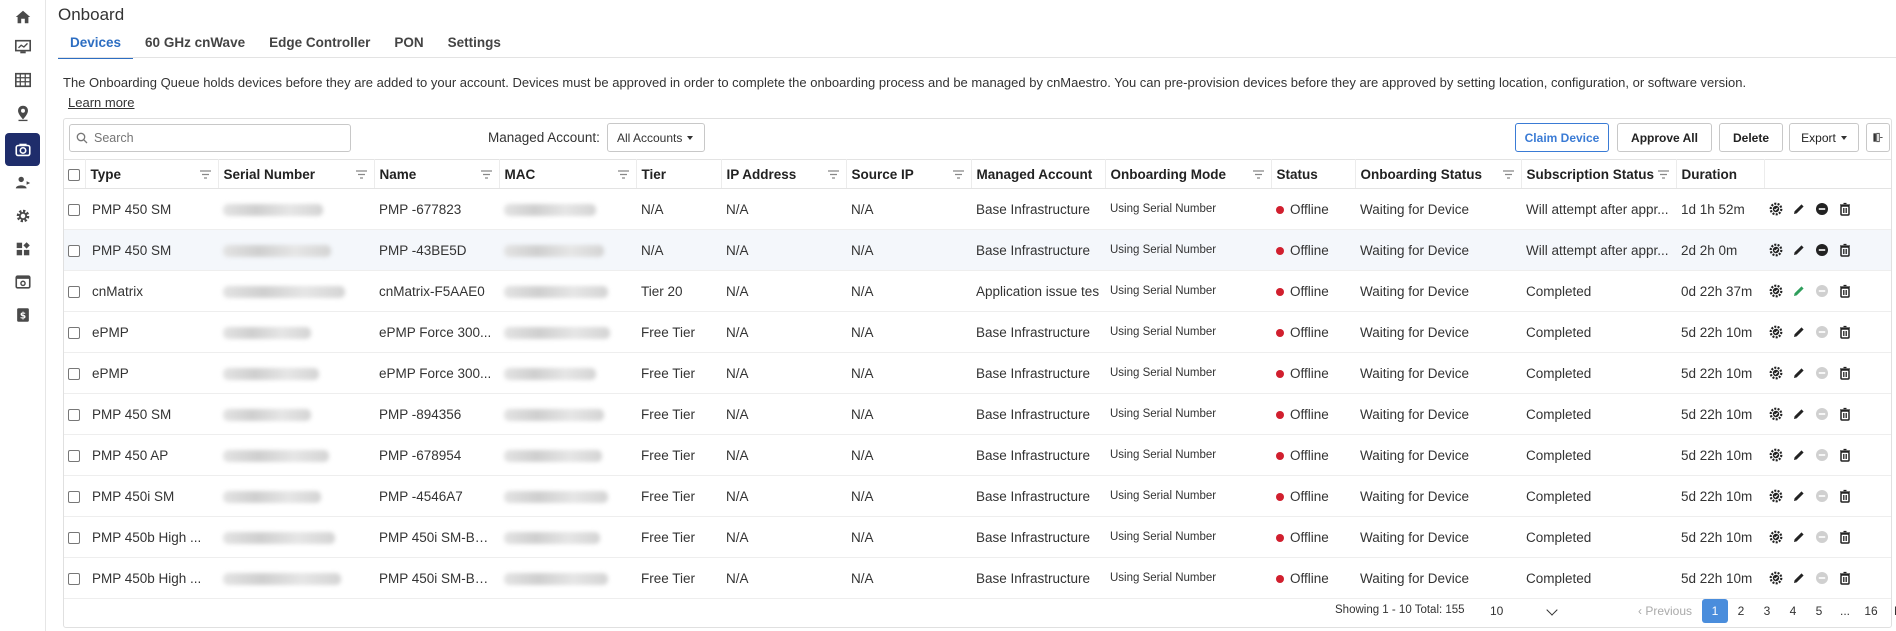 The height and width of the screenshot is (631, 1896). I want to click on column-header-name: Name, so click(437, 174).